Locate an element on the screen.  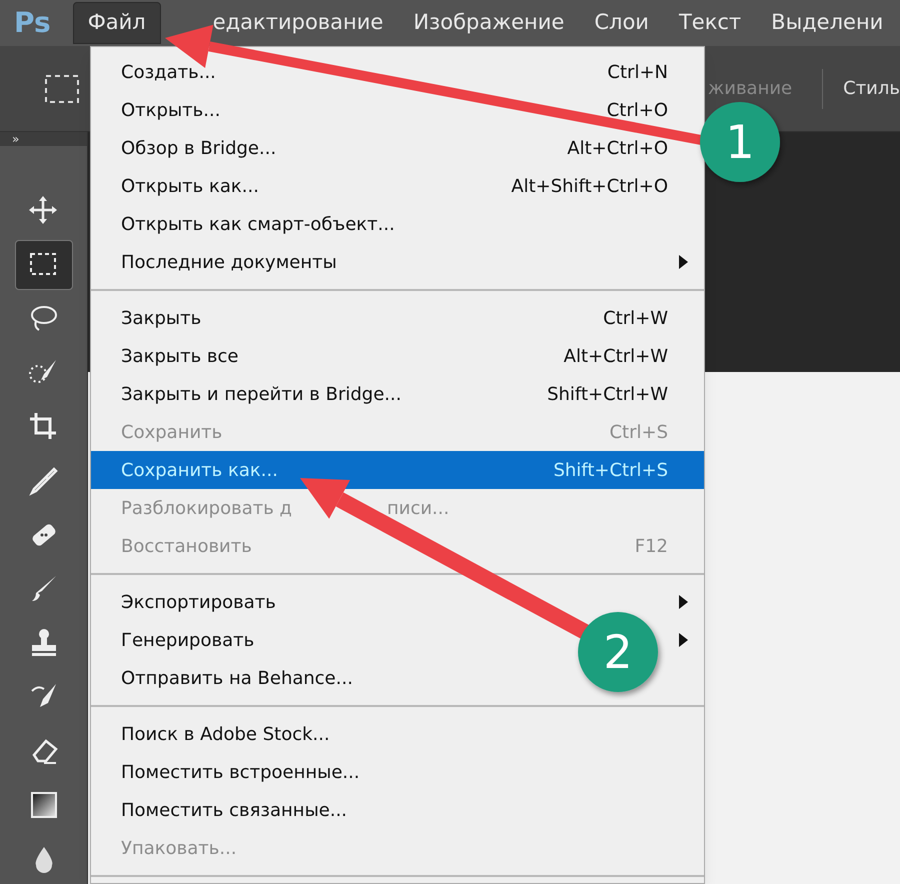
menu-tab: Изображение is located at coordinates (488, 23).